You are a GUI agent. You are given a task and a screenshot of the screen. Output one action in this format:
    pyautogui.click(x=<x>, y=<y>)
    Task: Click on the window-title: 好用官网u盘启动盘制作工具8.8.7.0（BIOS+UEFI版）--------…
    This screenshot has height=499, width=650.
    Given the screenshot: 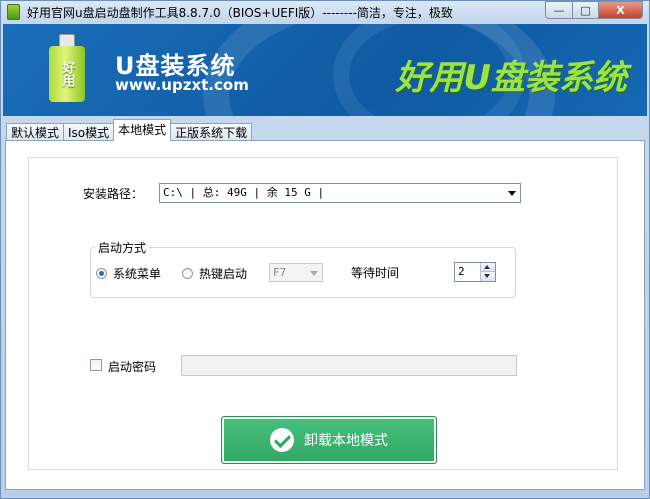 What is the action you would take?
    pyautogui.click(x=240, y=13)
    